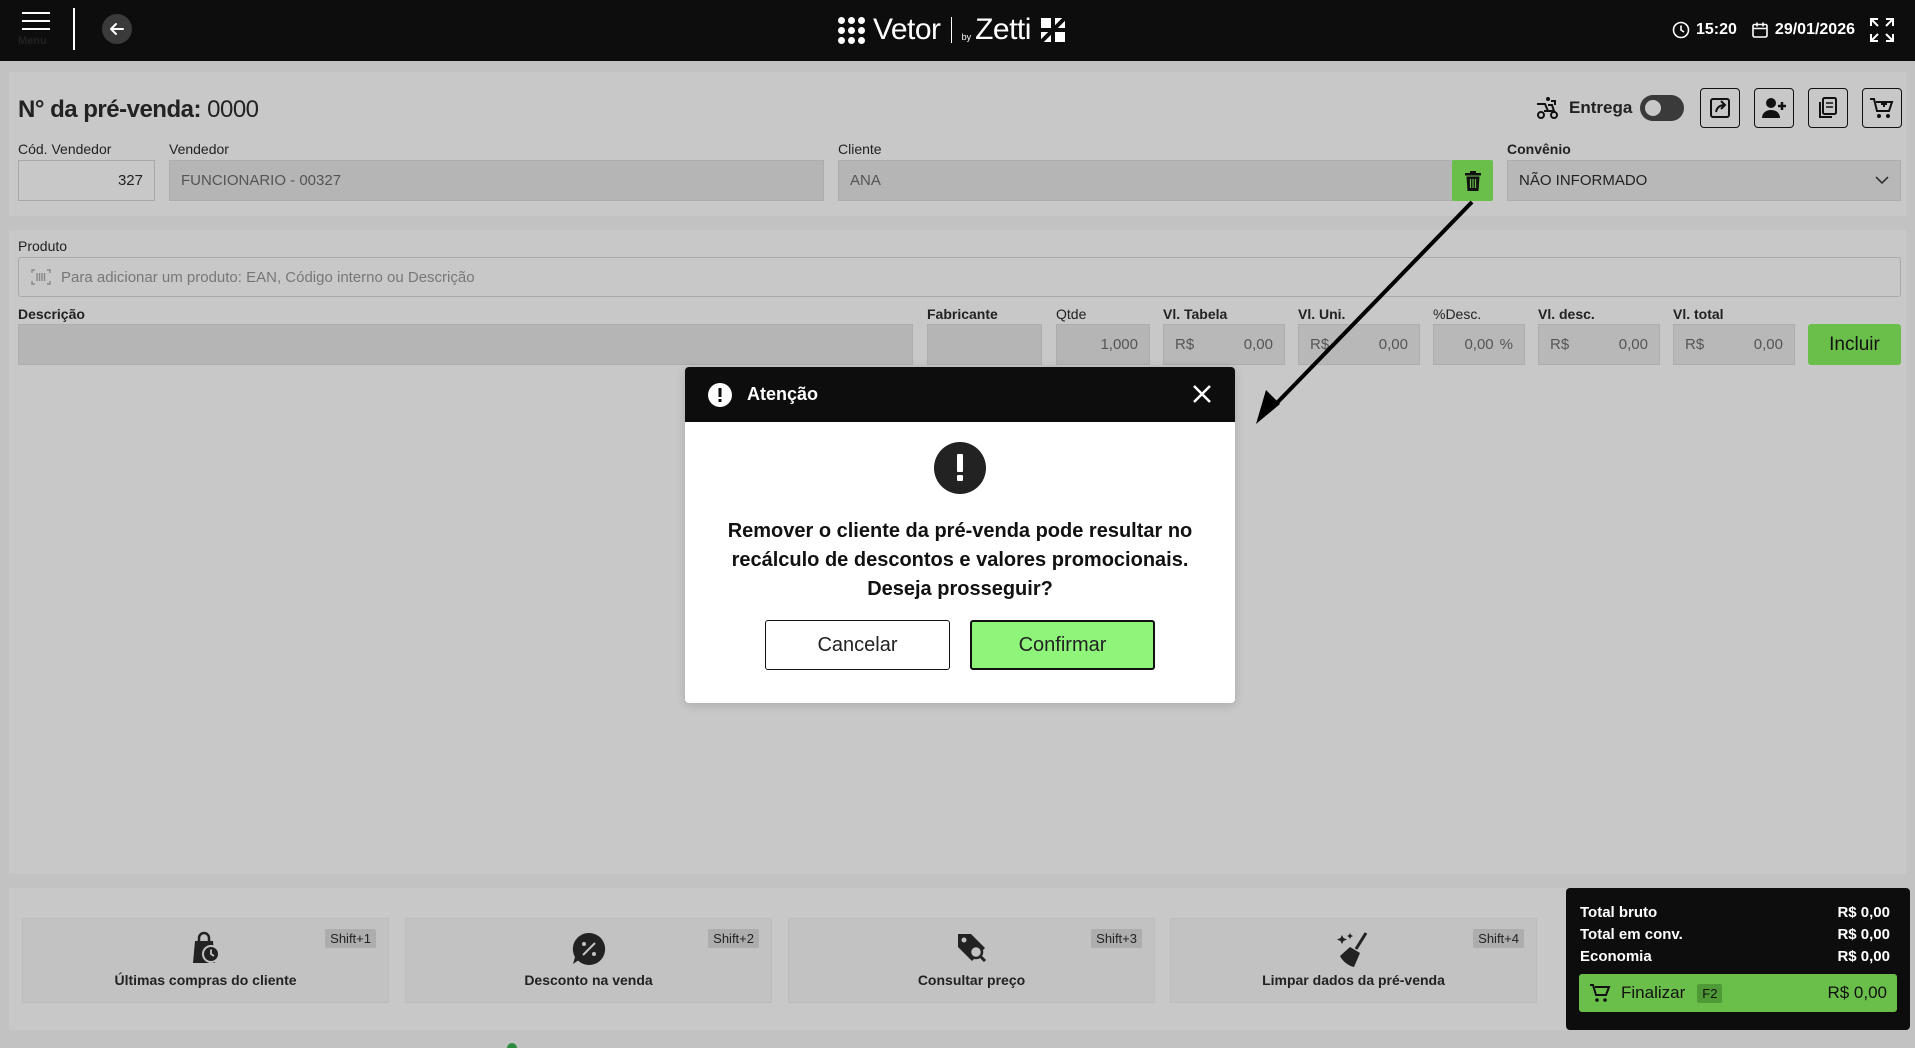  I want to click on cod-vendedor-input: 327, so click(86, 180).